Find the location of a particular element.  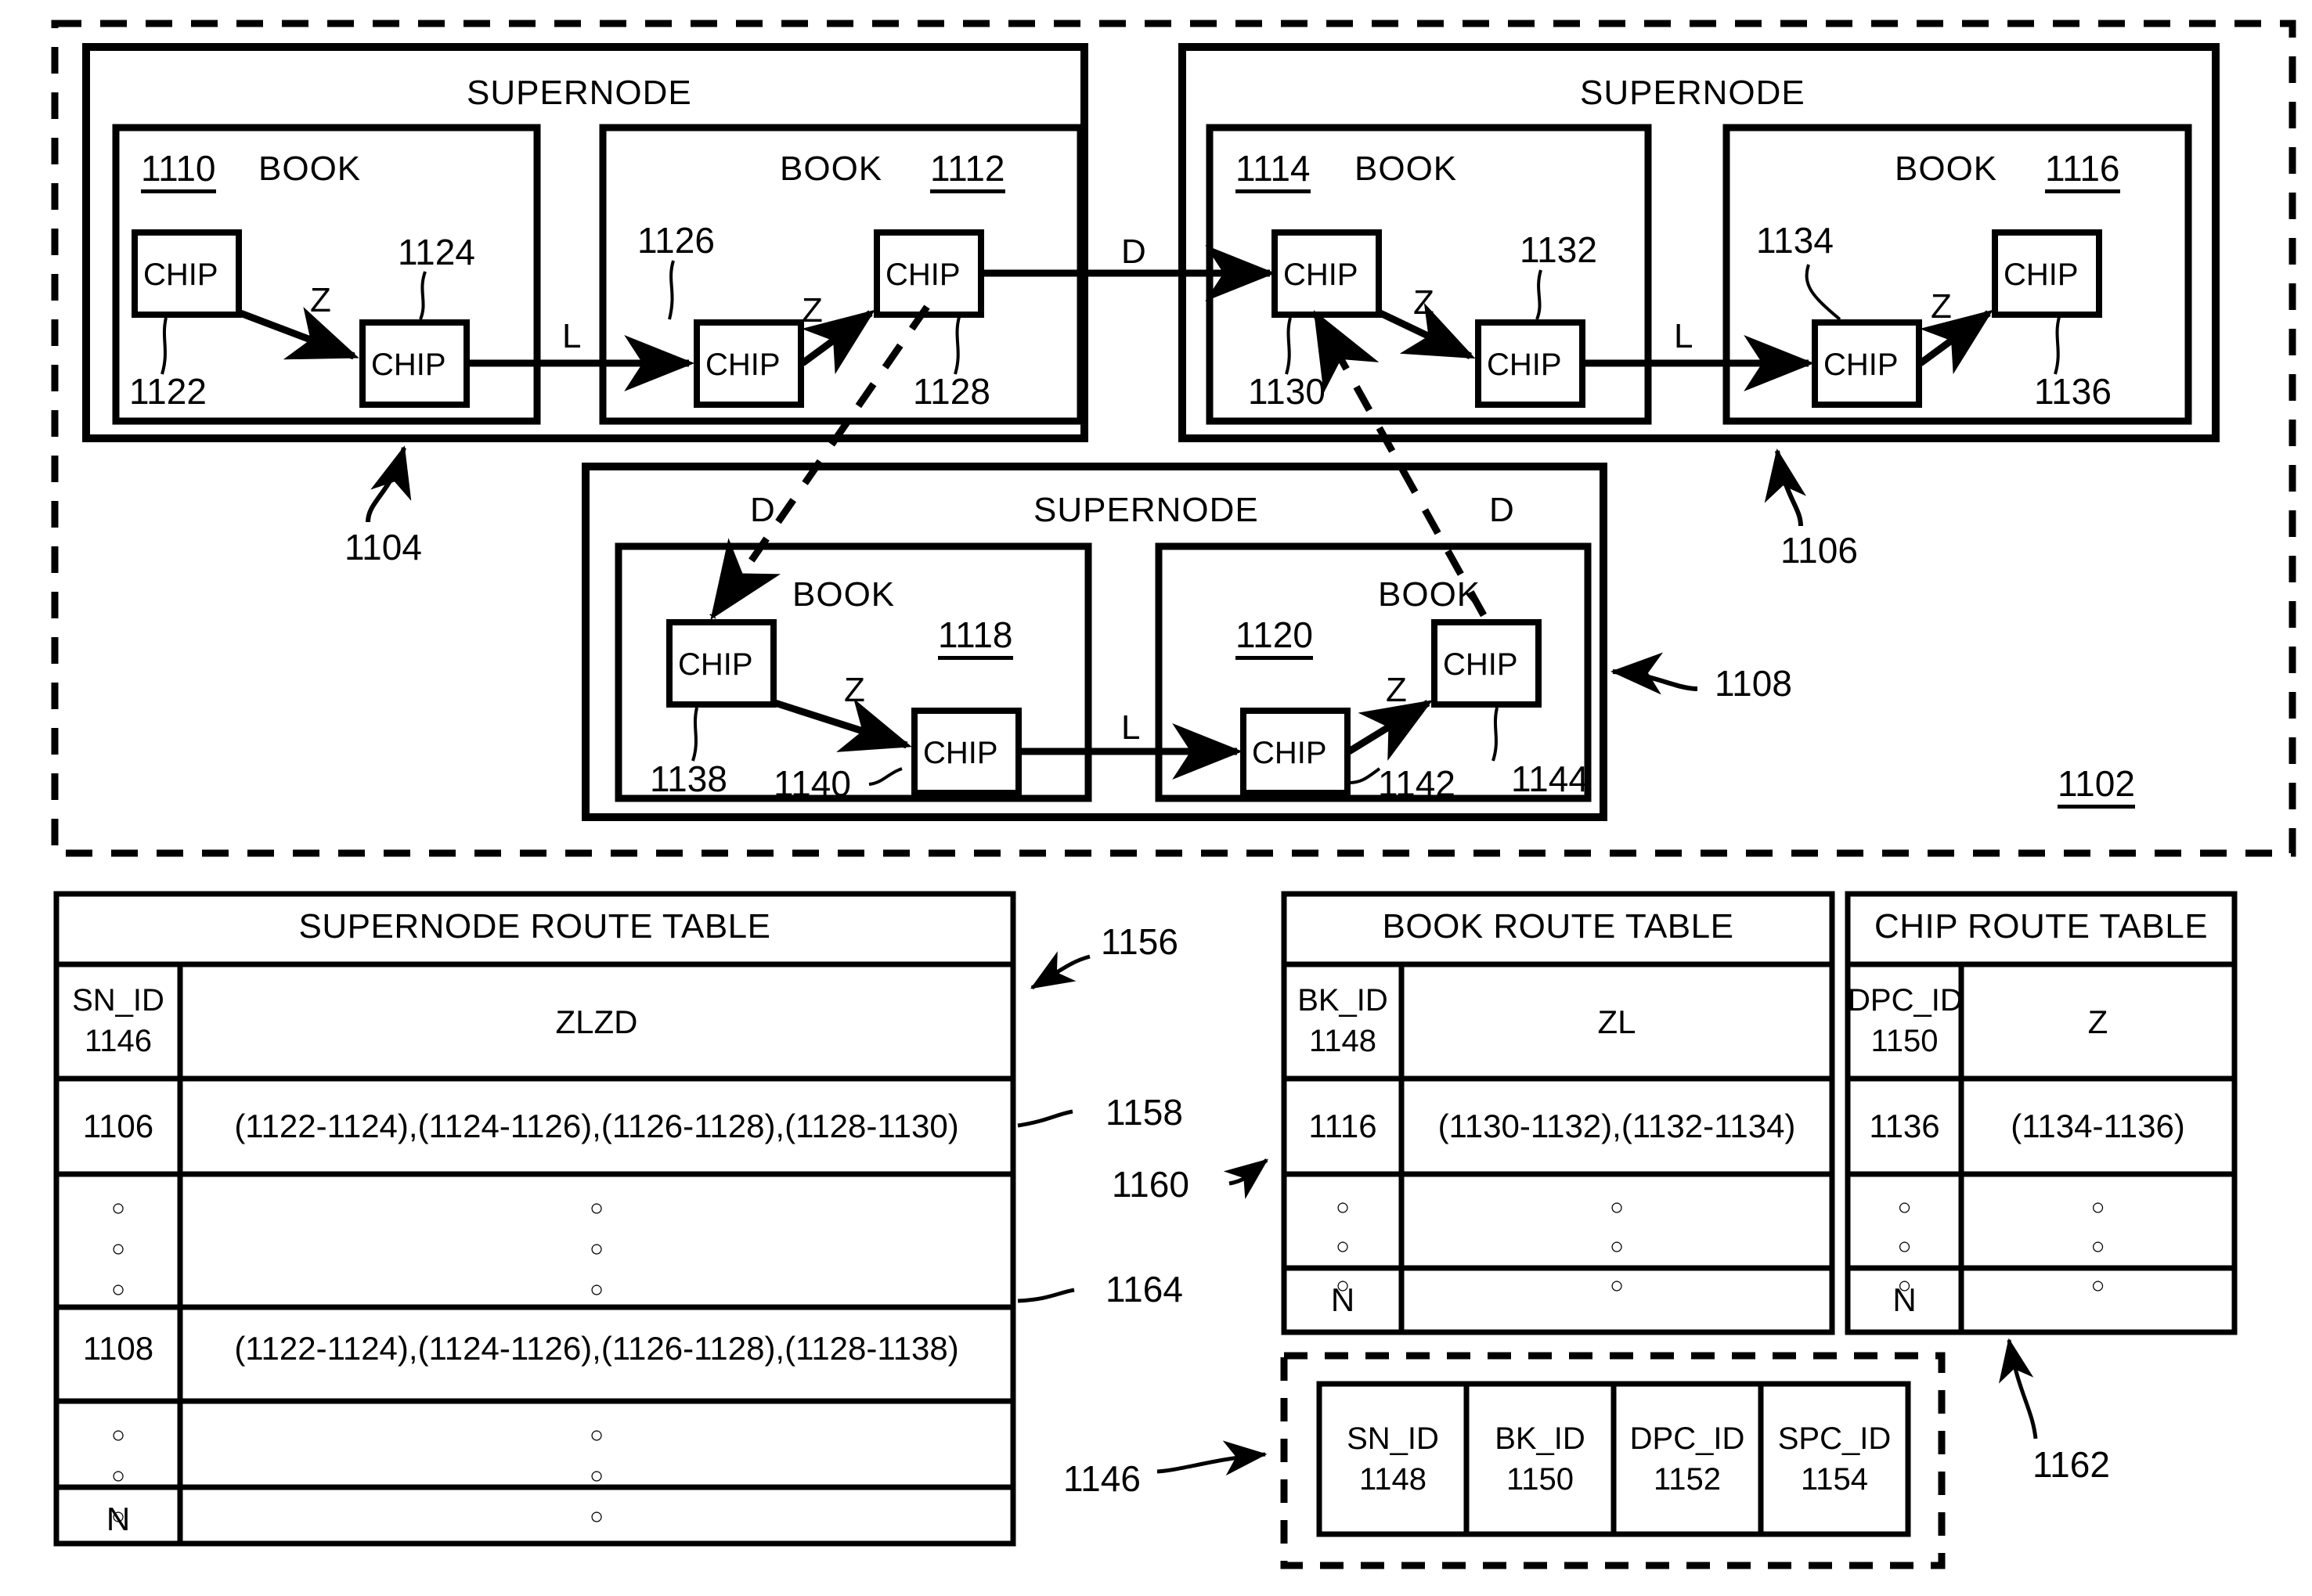

d-label-2: D is located at coordinates (762, 510).